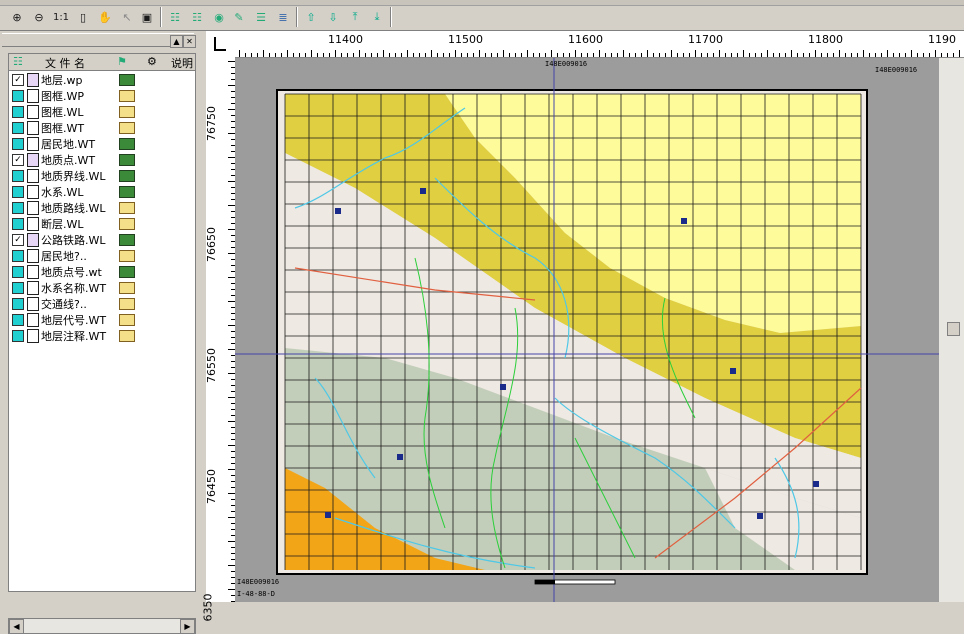 The image size is (964, 634). Describe the element at coordinates (102, 159) in the screenshot. I see `layer-row: ✓ 地质点.WT` at that location.